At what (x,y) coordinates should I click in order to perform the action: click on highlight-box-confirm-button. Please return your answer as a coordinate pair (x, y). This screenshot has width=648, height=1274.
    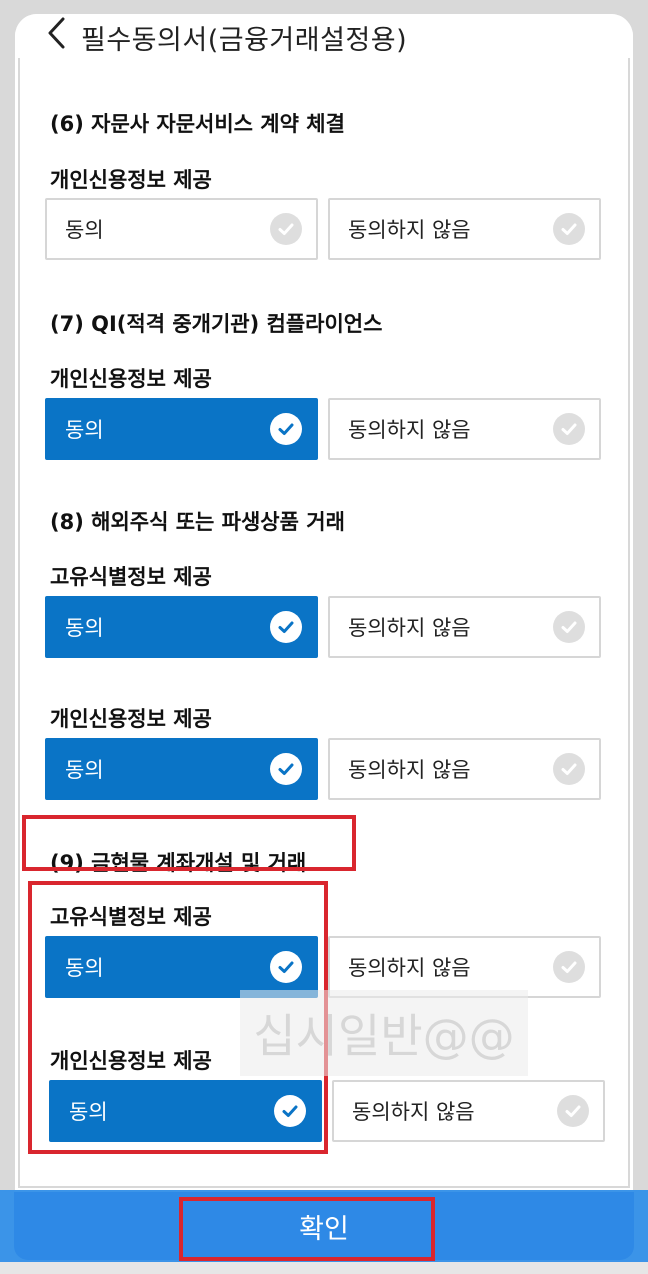
    Looking at the image, I should click on (307, 1229).